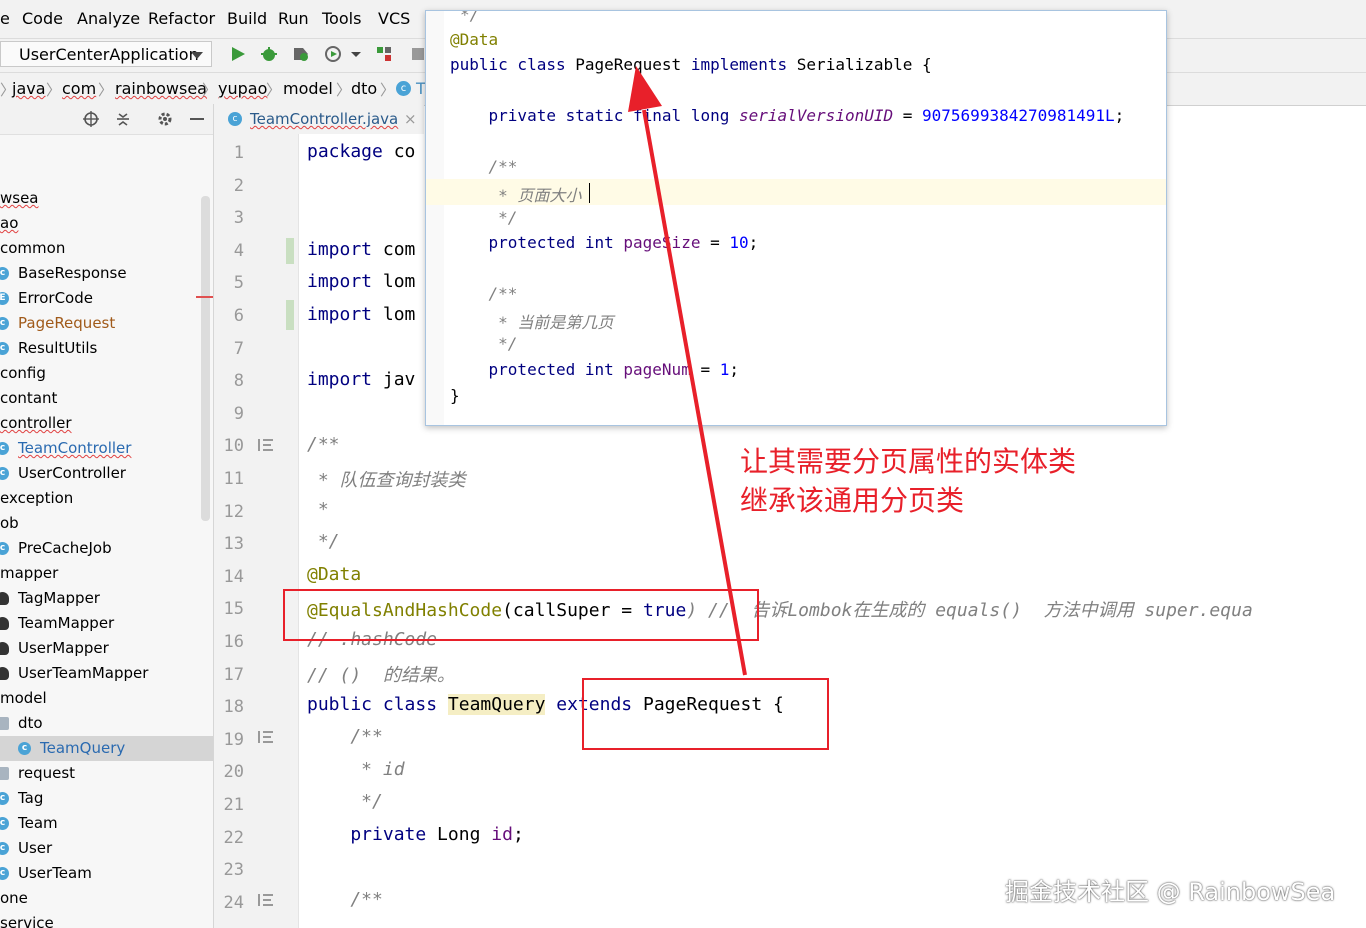  I want to click on tree-item-usercontroller: c UserController, so click(106, 473).